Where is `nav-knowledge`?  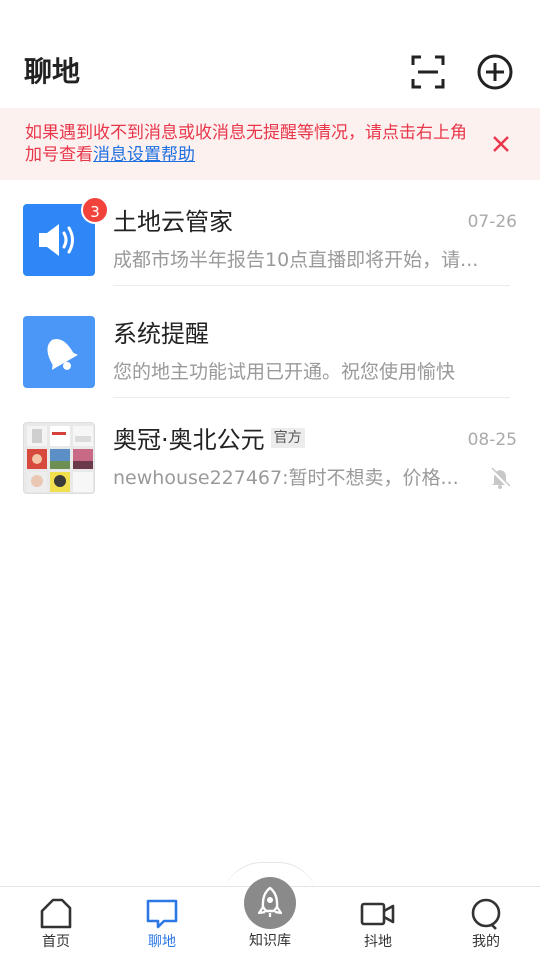
nav-knowledge is located at coordinates (270, 903).